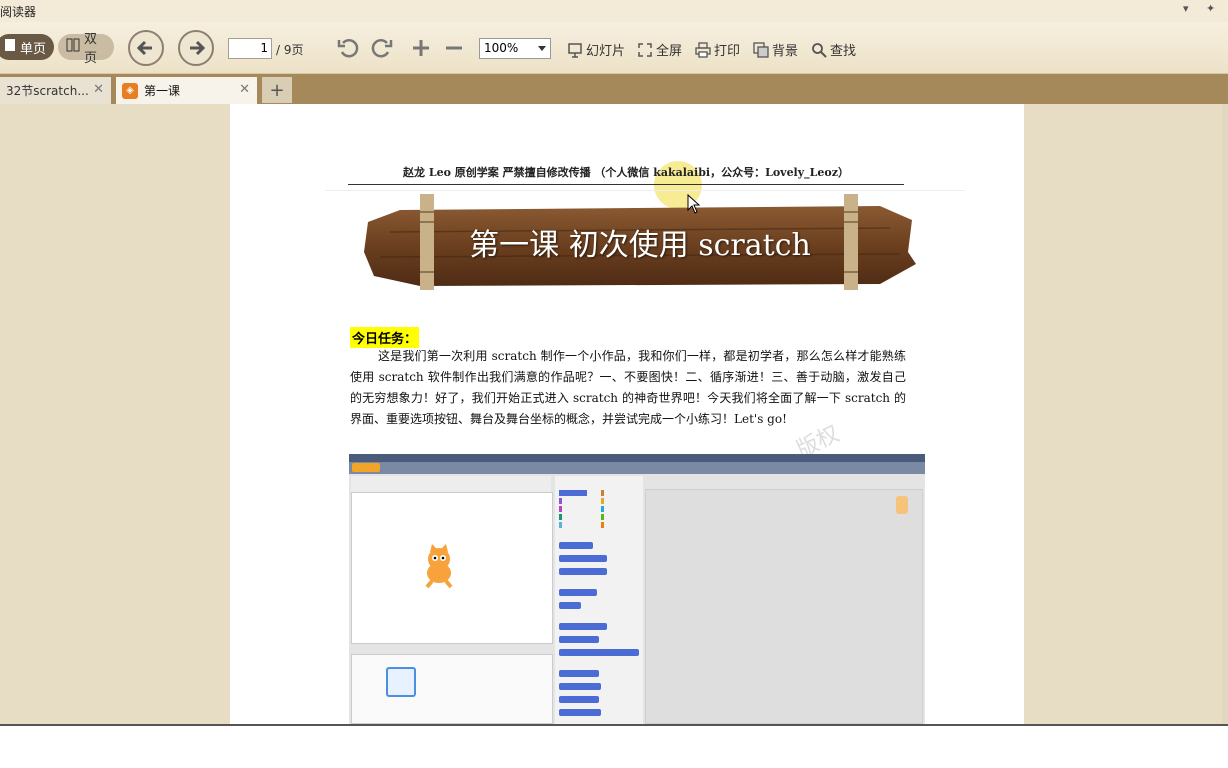 The height and width of the screenshot is (768, 1228). I want to click on slideshow-button: 幻灯片, so click(596, 49).